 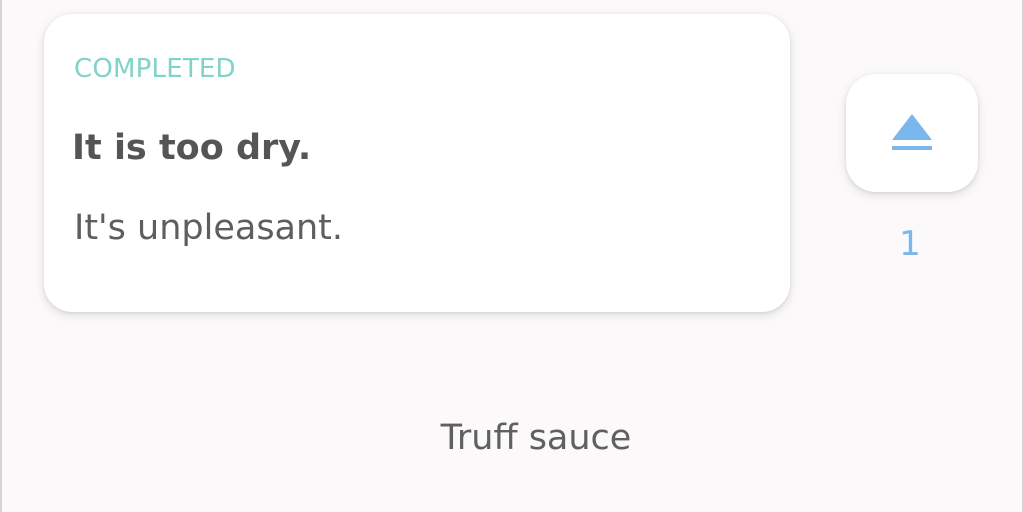 I want to click on feedback-title: It is too dry., so click(x=192, y=148).